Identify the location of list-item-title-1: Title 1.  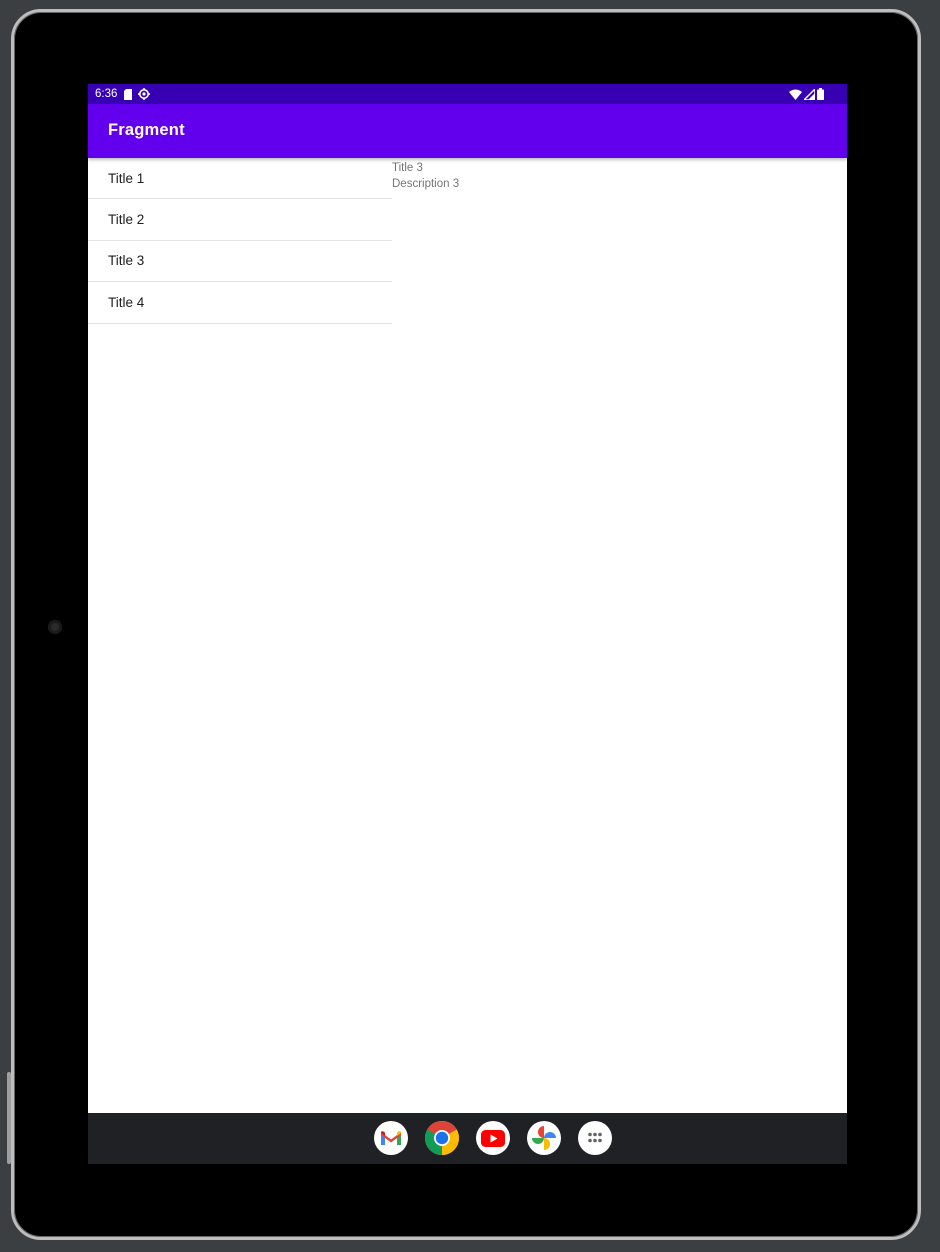
(240, 178).